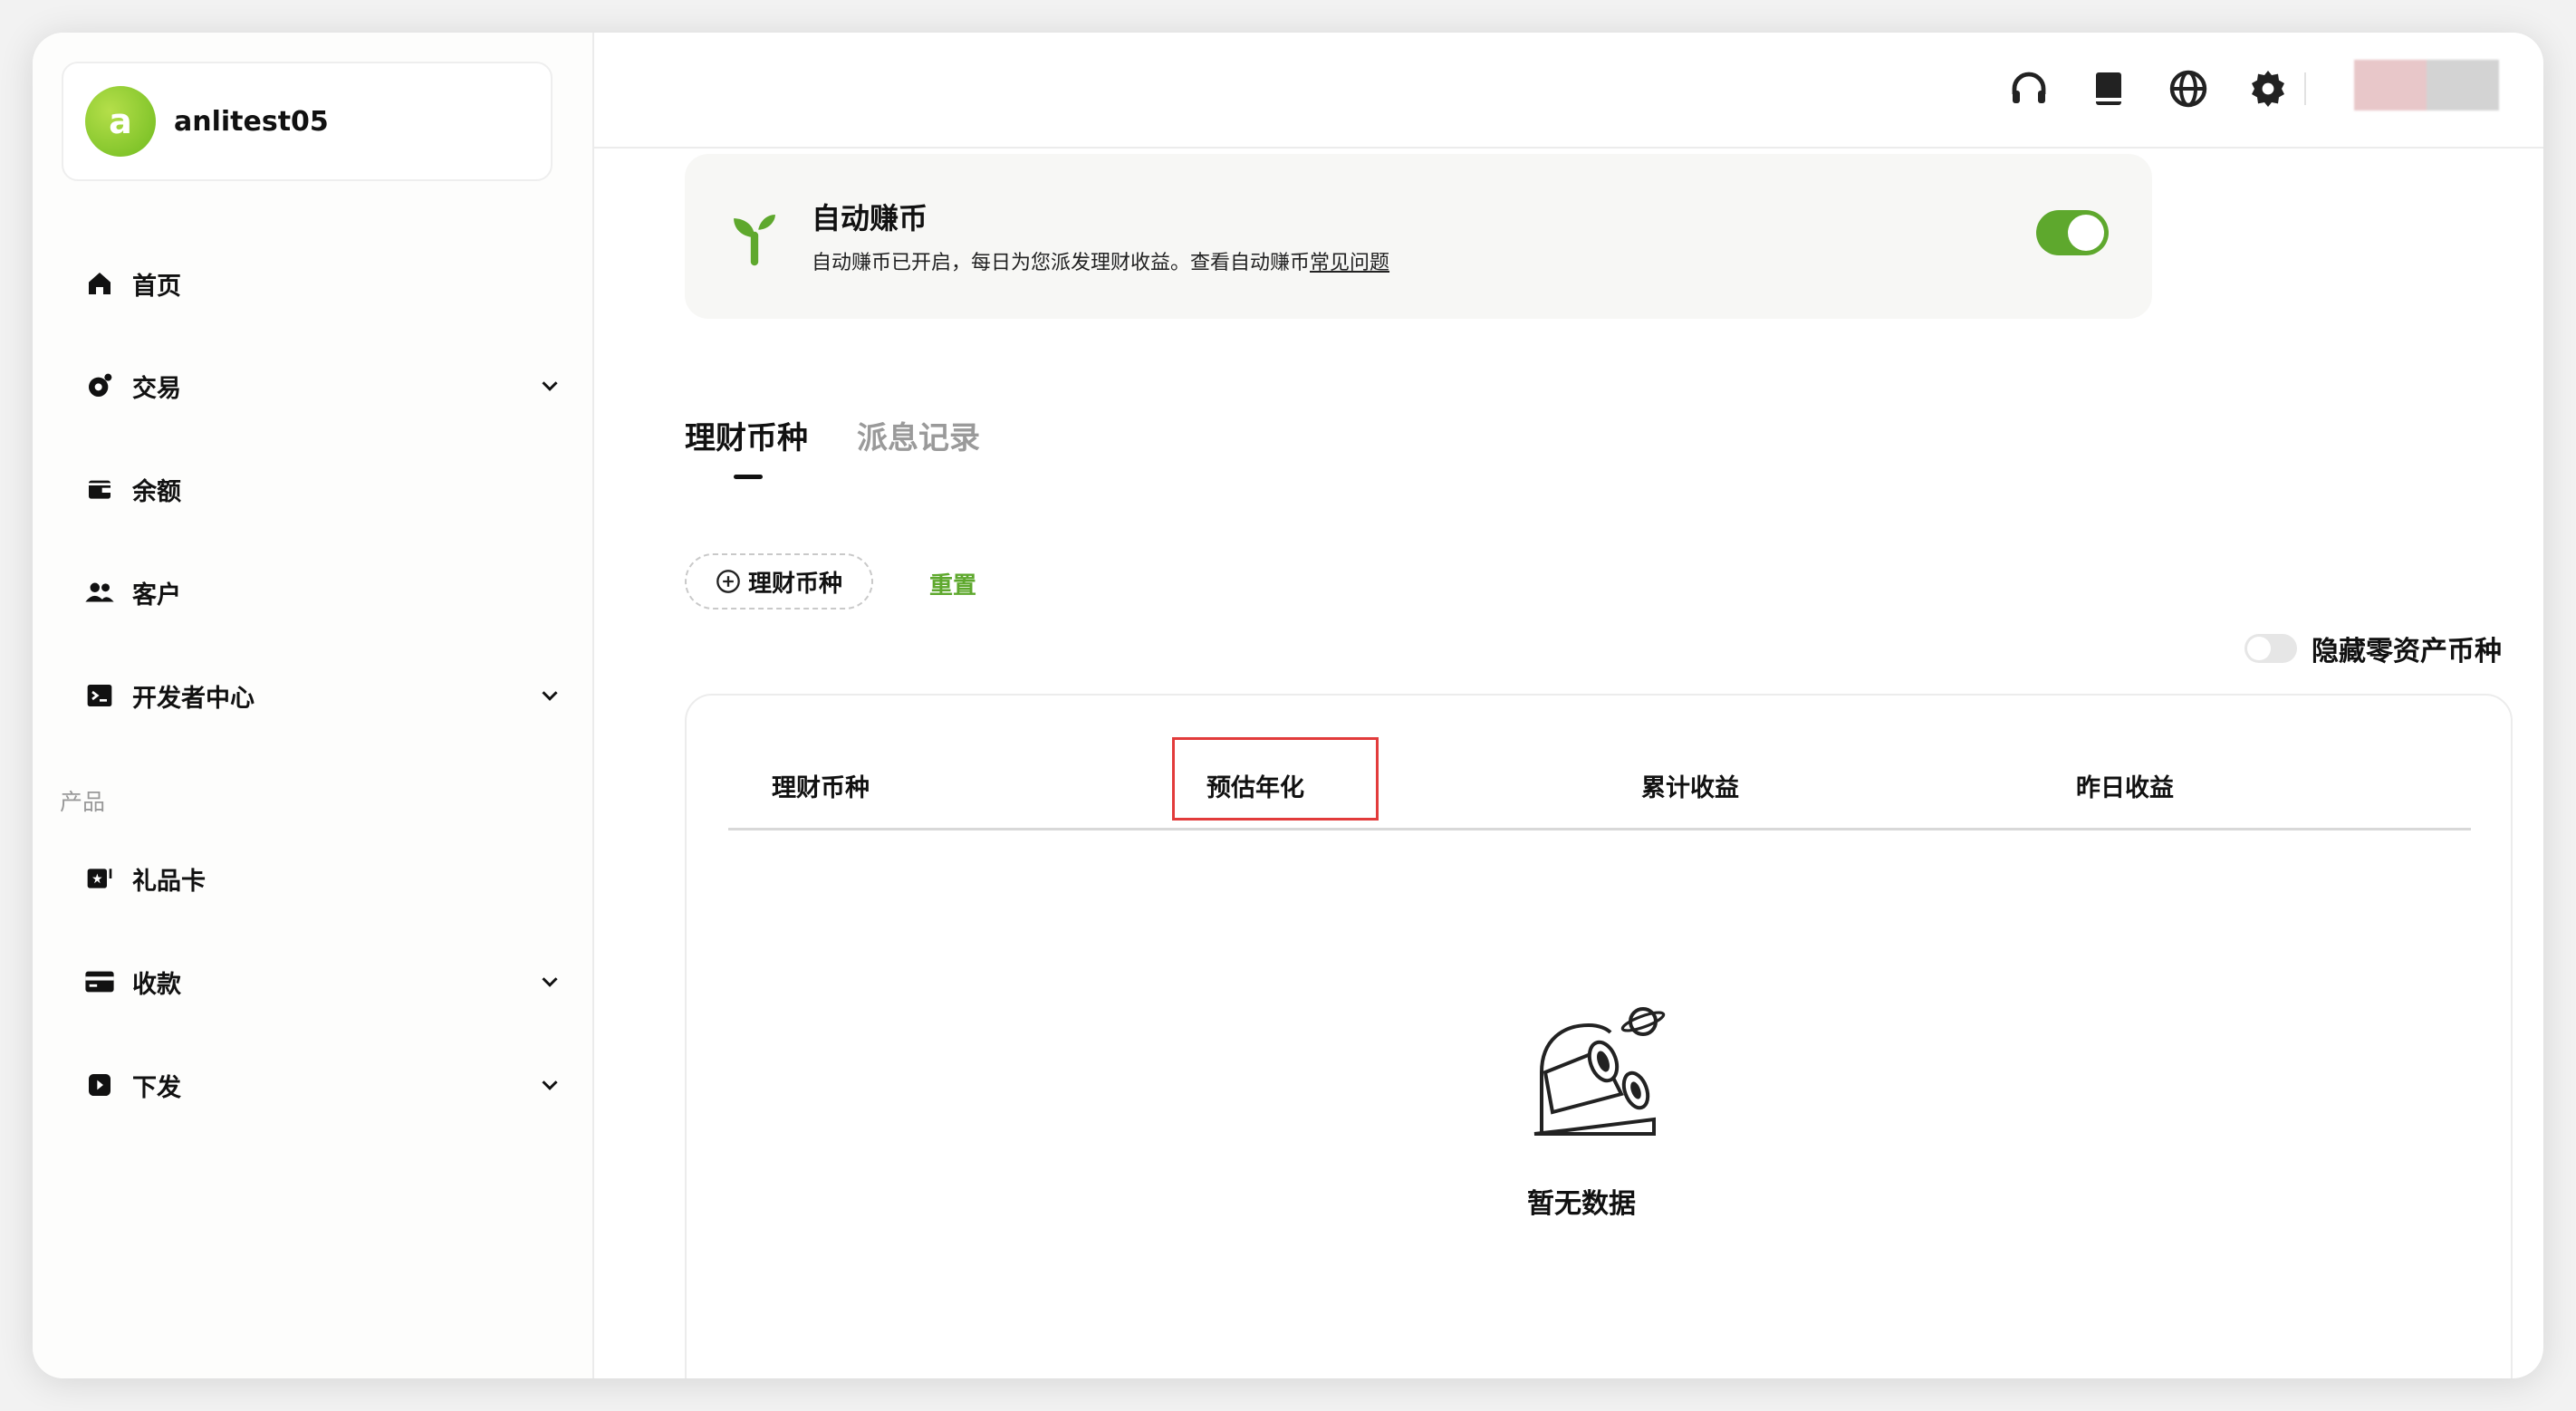 The height and width of the screenshot is (1411, 2576). I want to click on sidebar-item-customers: 客户, so click(323, 592).